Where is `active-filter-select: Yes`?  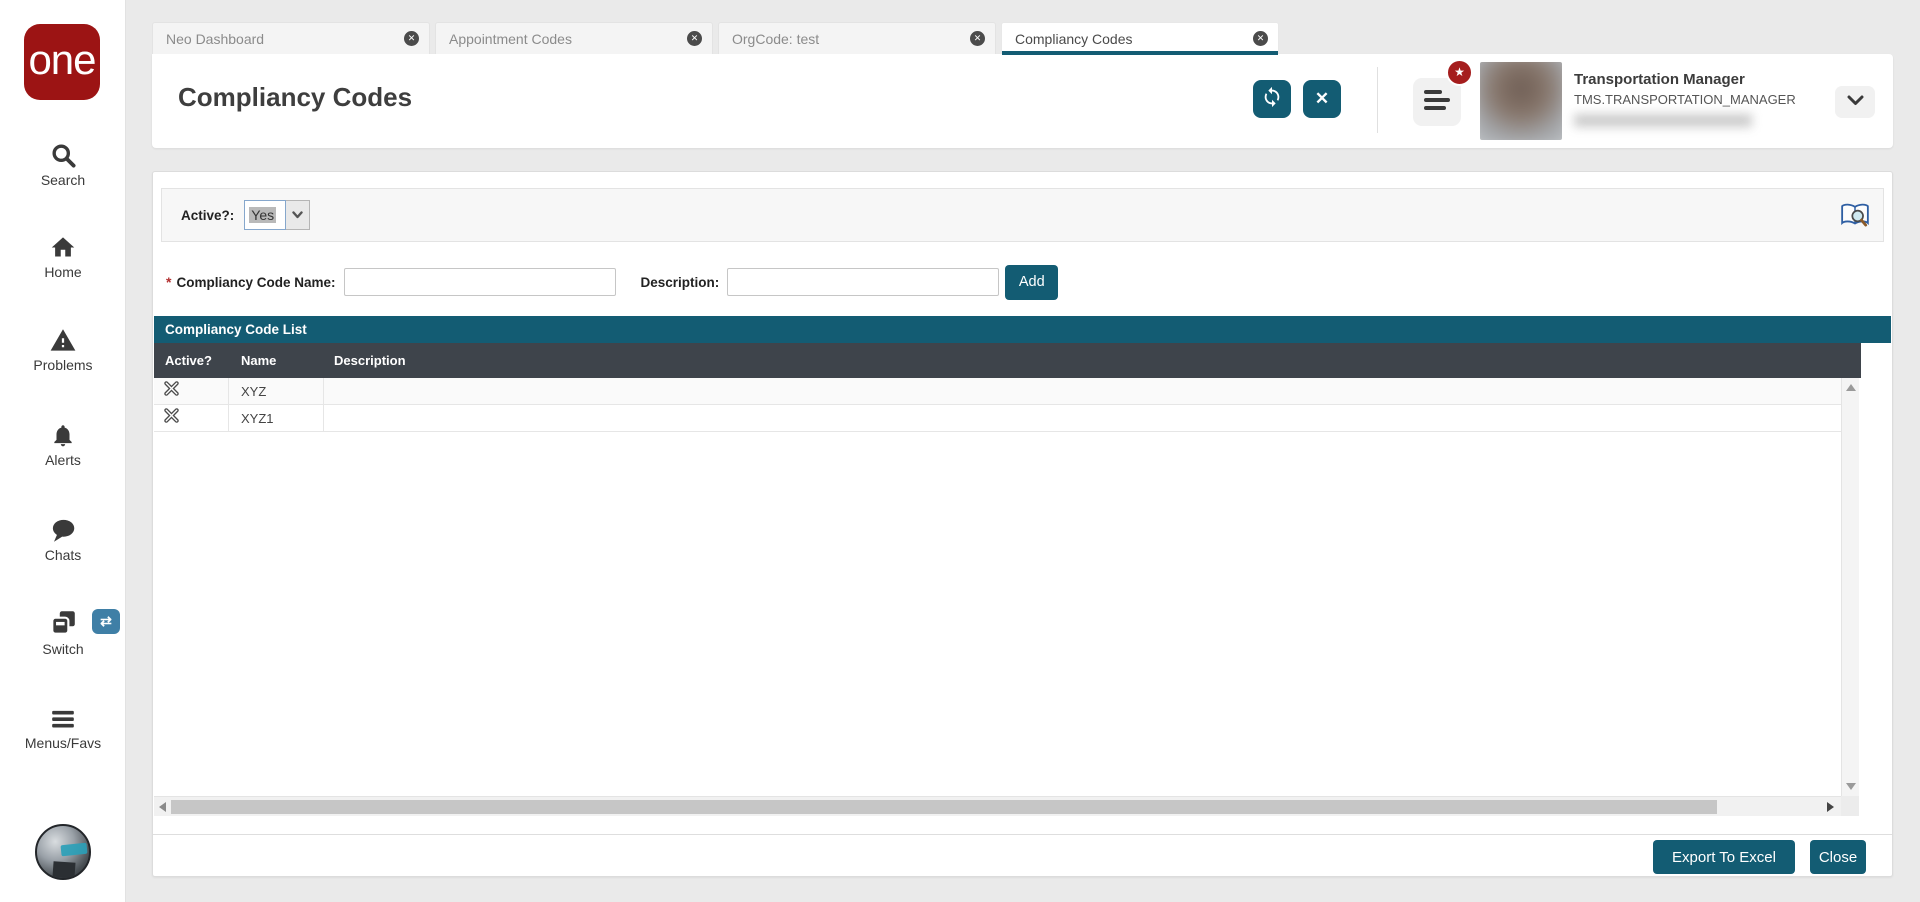
active-filter-select: Yes is located at coordinates (277, 215).